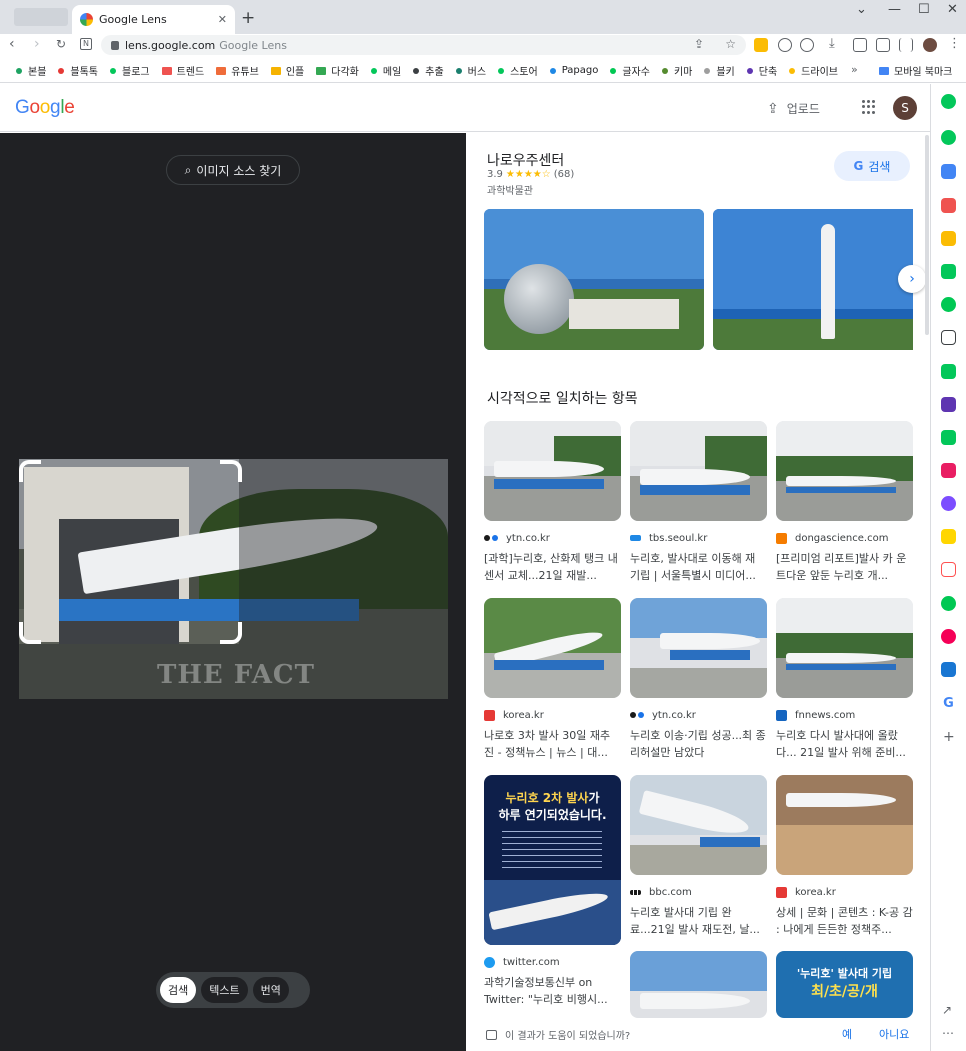 The width and height of the screenshot is (966, 1051). What do you see at coordinates (130, 70) in the screenshot?
I see `bookmark-item: 블로그` at bounding box center [130, 70].